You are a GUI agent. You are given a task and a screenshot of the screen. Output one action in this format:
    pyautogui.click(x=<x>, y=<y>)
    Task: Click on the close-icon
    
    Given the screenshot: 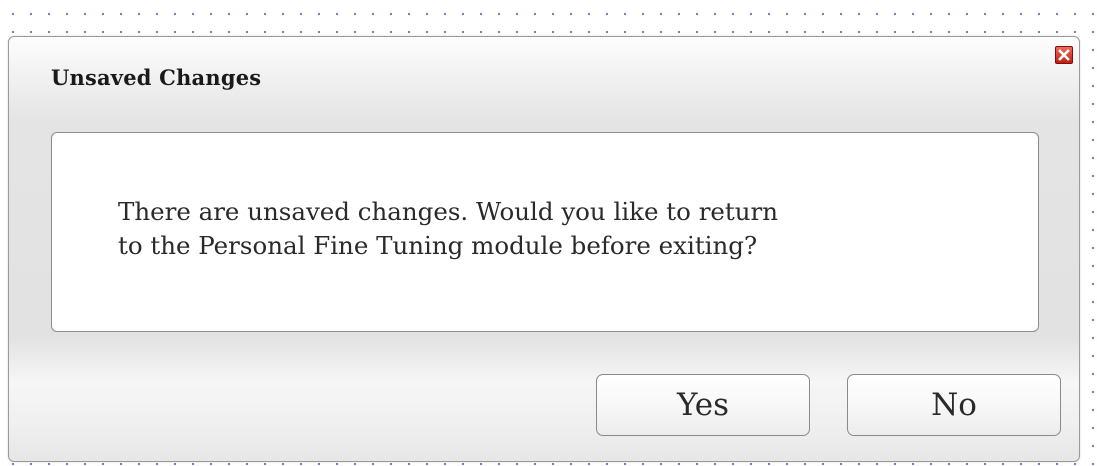 What is the action you would take?
    pyautogui.click(x=1064, y=55)
    